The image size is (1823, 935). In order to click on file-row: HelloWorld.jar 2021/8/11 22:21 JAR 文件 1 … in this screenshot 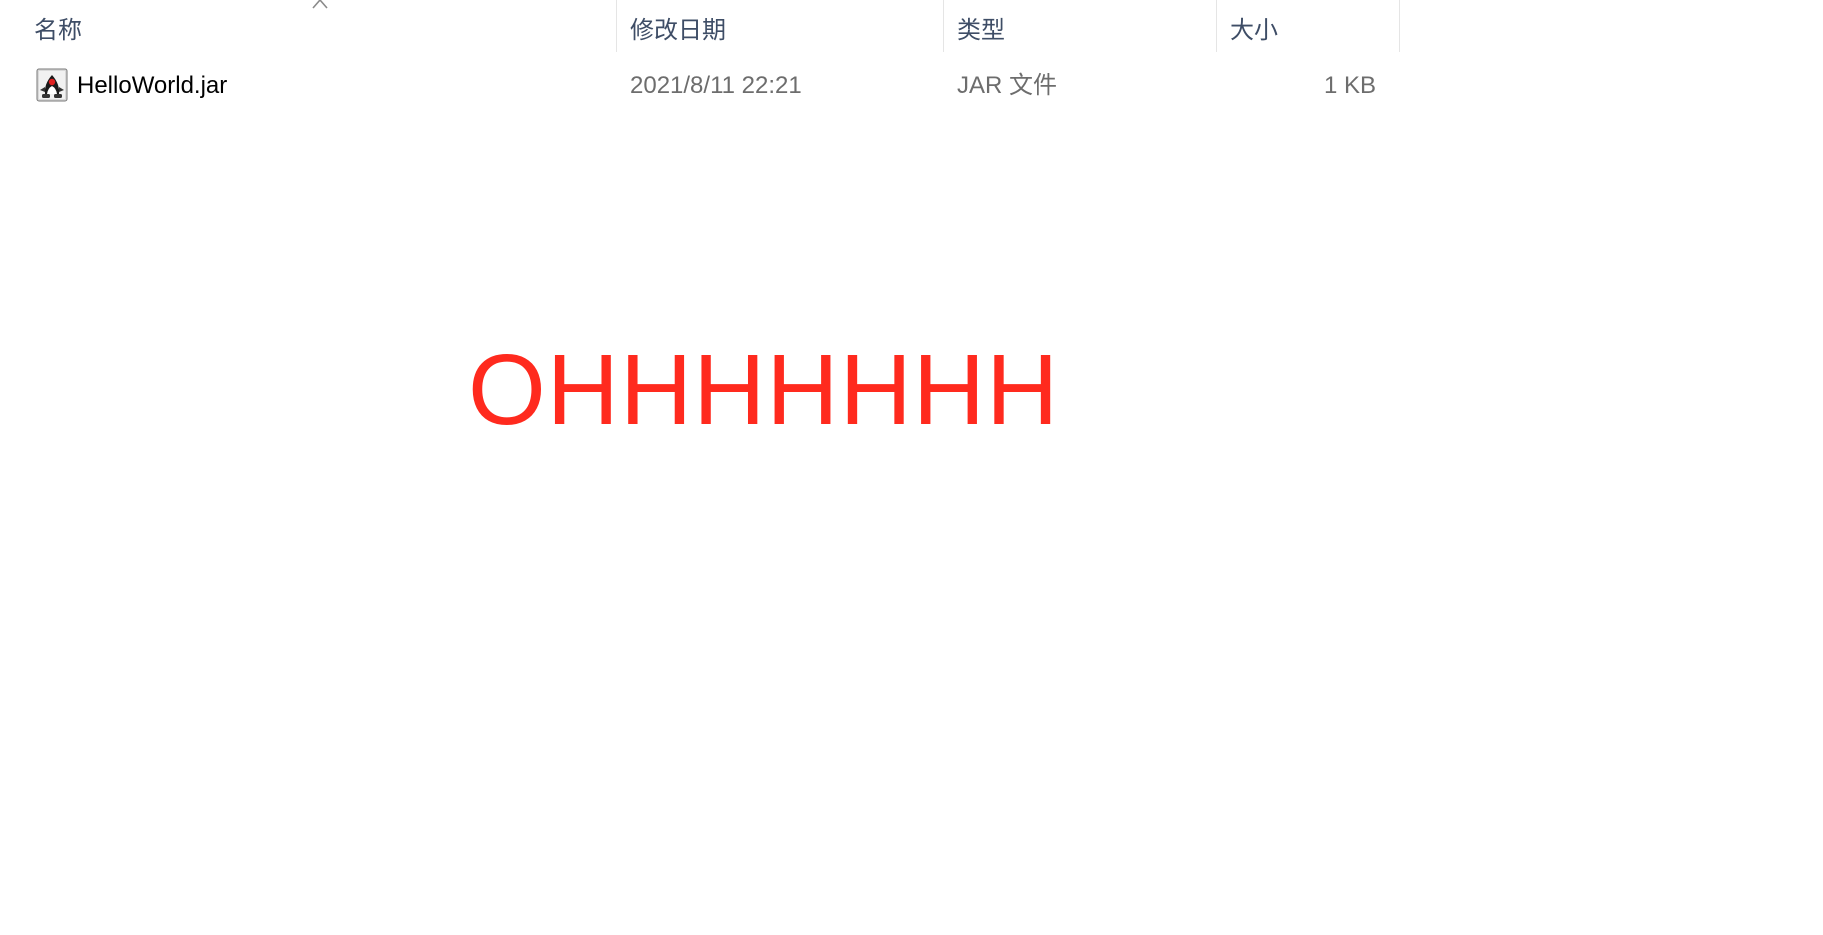, I will do `click(700, 86)`.